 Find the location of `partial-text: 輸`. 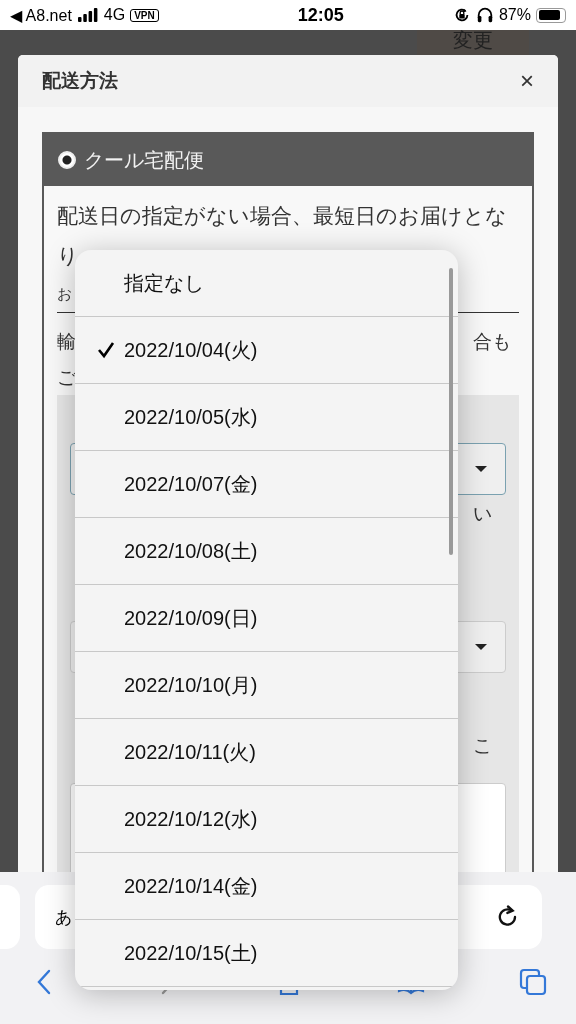

partial-text: 輸 is located at coordinates (66, 341).